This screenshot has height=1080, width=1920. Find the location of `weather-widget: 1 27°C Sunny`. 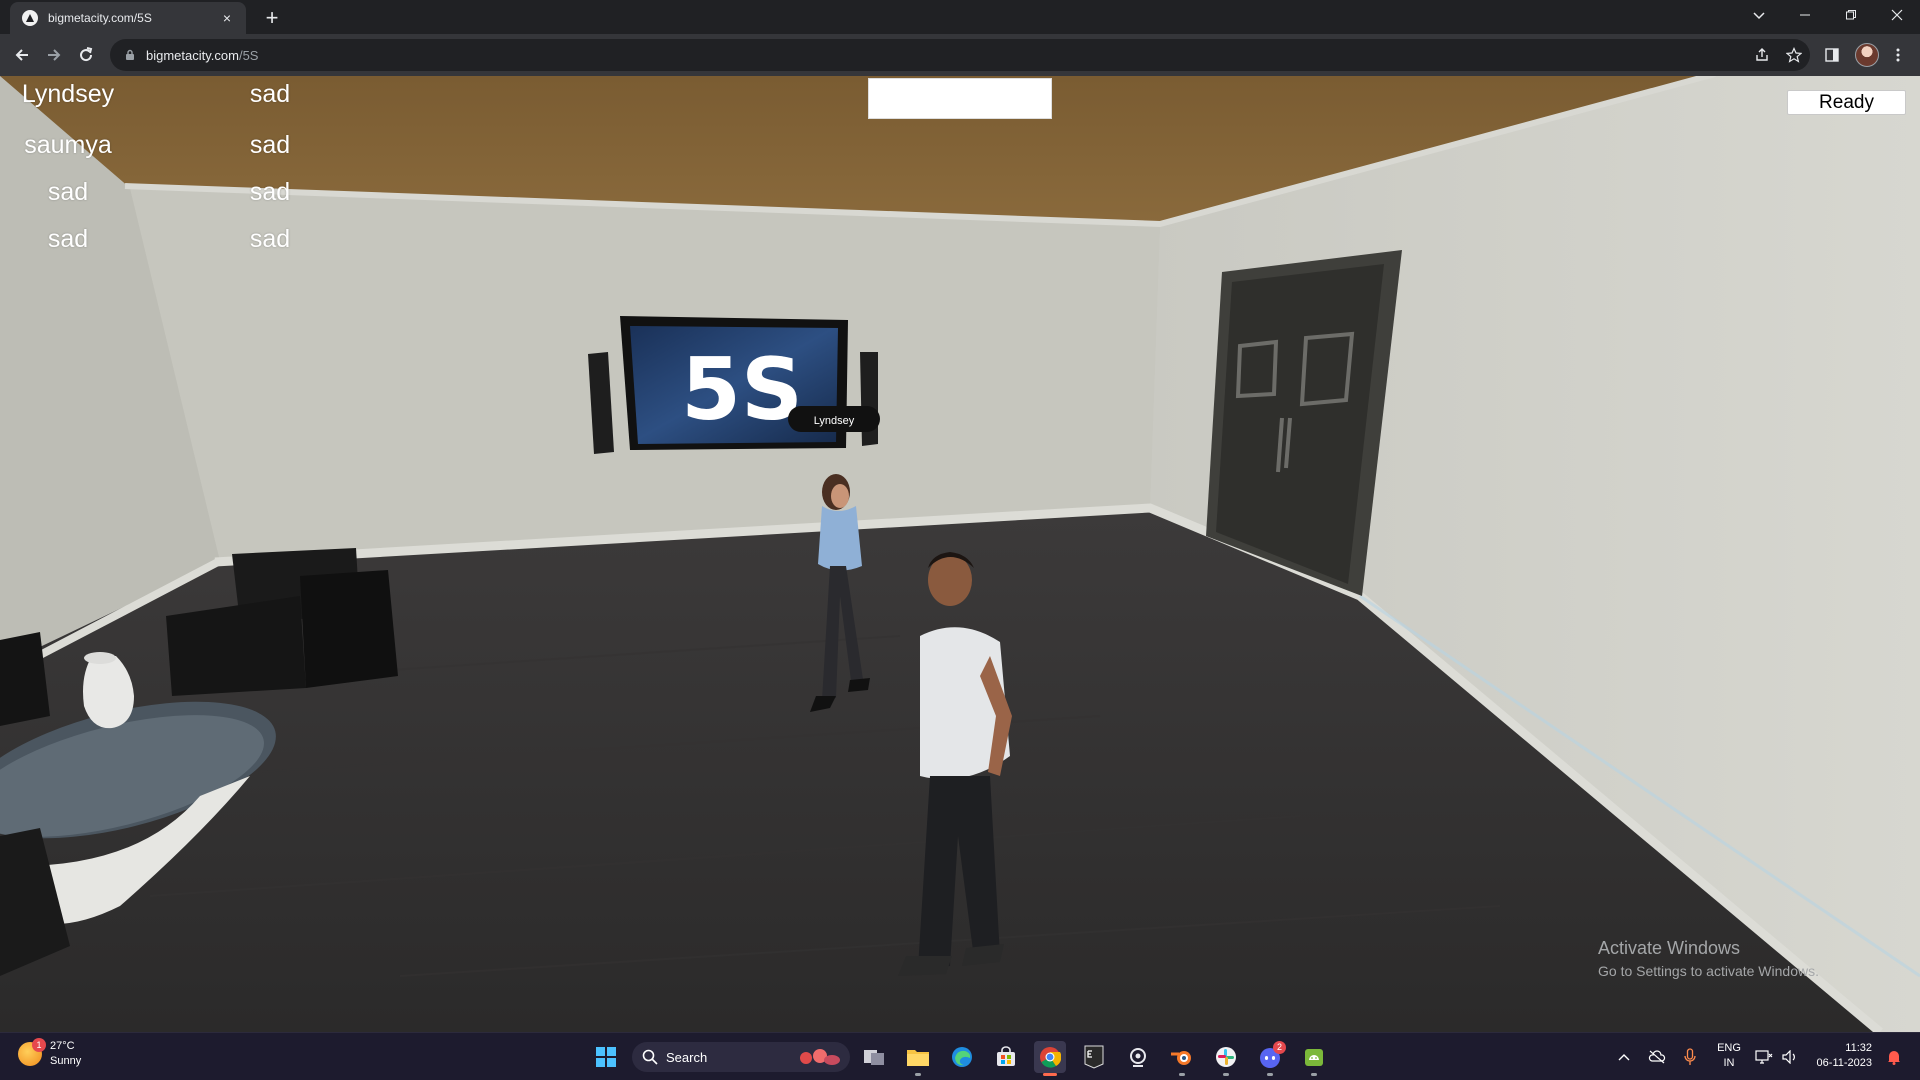

weather-widget: 1 27°C Sunny is located at coordinates (50, 1053).